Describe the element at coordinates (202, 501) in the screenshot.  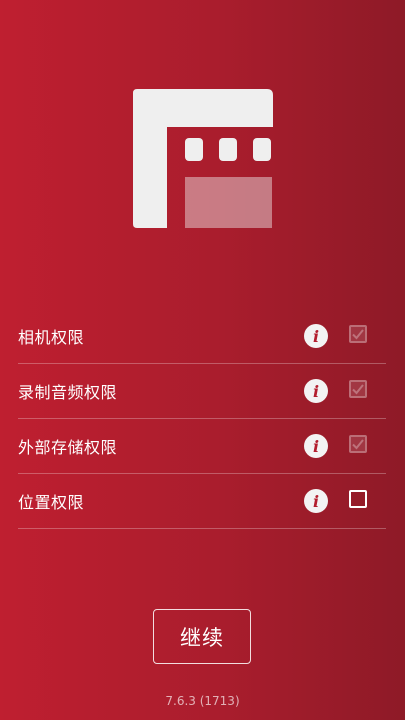
I see `permission-row-location: 位置权限 i` at that location.